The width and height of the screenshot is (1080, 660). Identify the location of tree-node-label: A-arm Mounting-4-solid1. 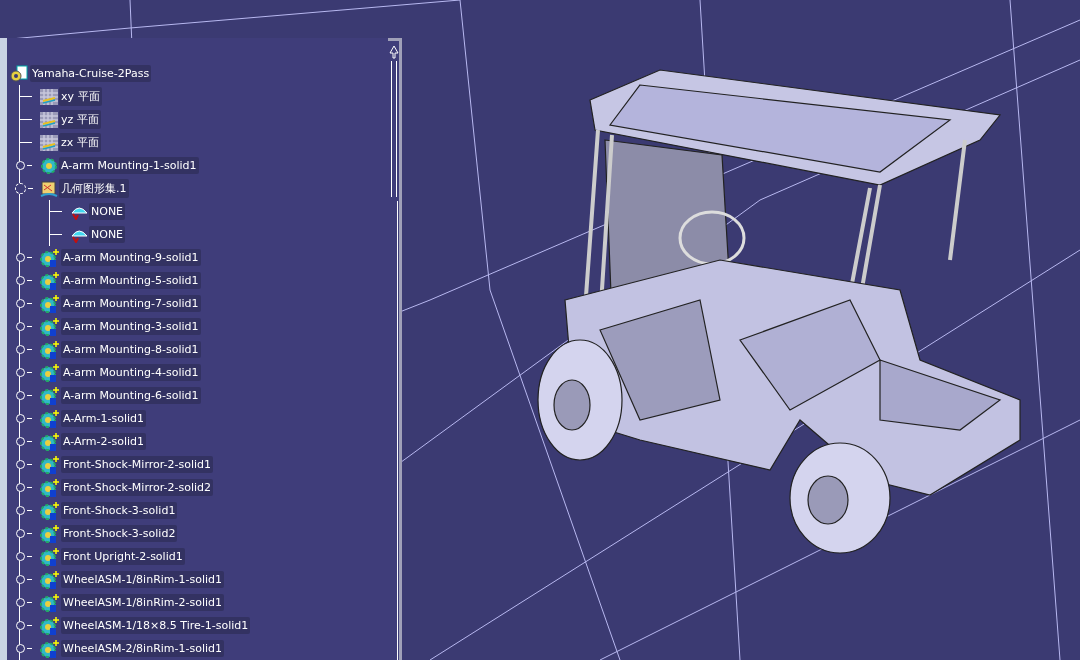
(131, 372).